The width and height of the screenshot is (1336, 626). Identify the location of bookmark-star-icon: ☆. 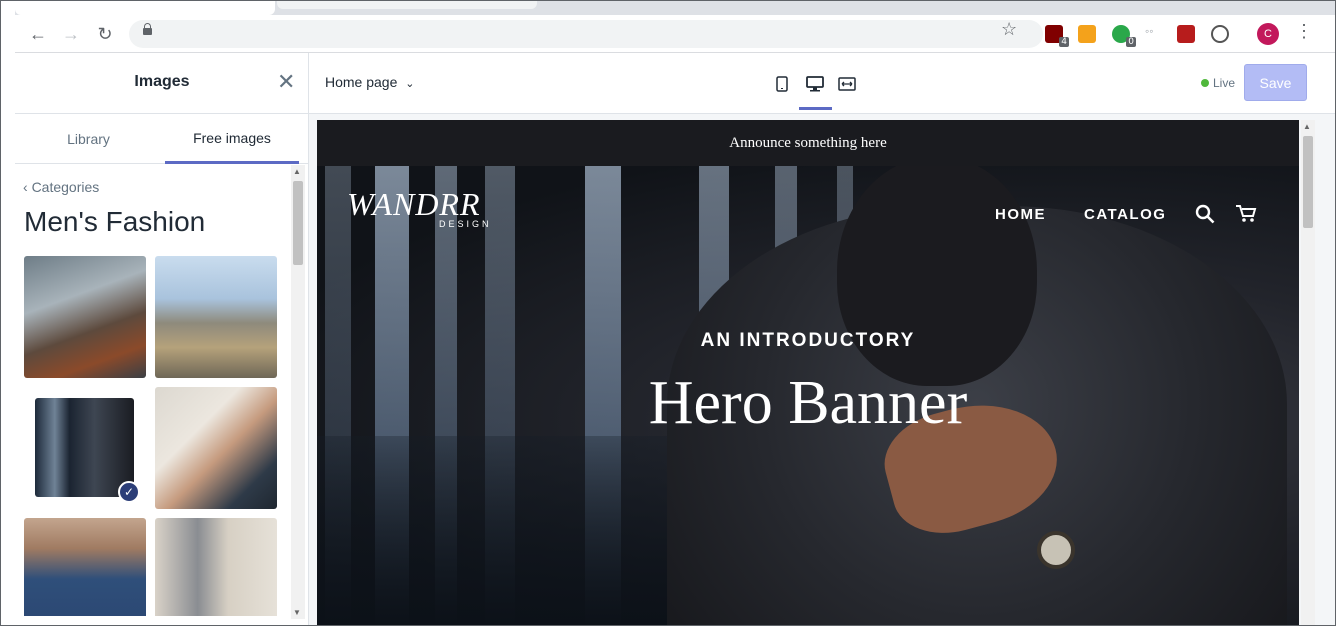
(1009, 29).